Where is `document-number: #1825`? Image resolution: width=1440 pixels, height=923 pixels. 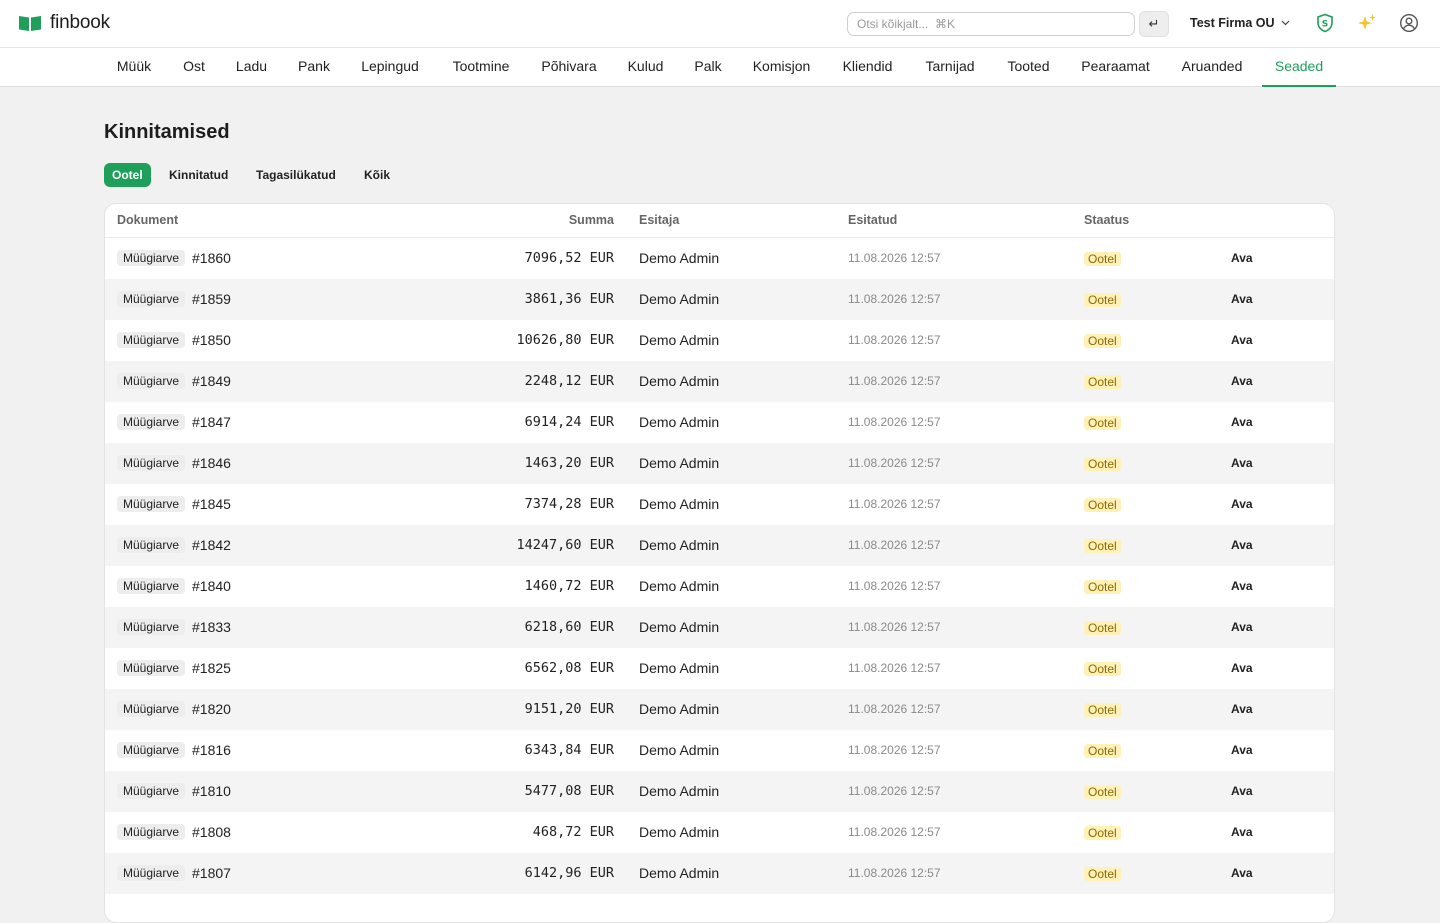 document-number: #1825 is located at coordinates (211, 668).